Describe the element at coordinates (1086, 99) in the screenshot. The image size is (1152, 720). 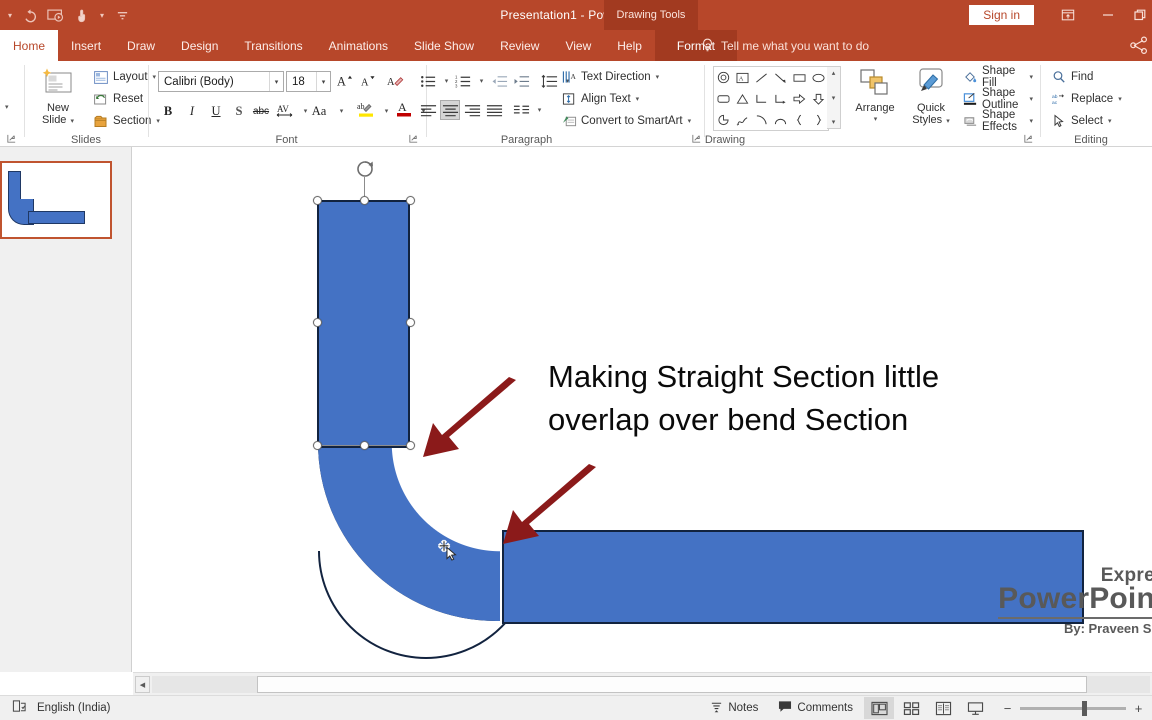
I see `replace-button: ab ac Replace ▾` at that location.